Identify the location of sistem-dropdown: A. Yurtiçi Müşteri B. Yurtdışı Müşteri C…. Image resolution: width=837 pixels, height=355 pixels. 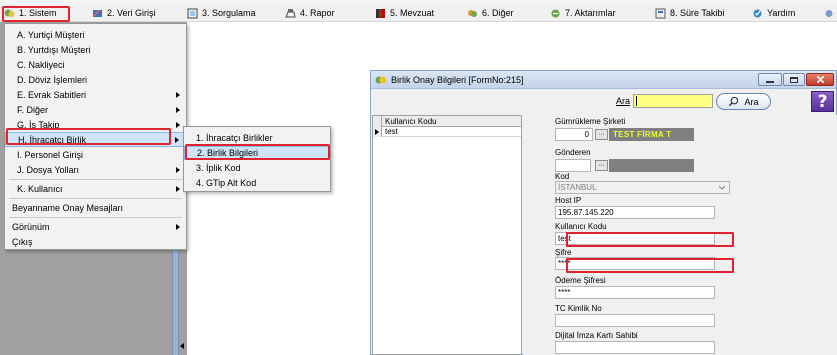
(95, 136).